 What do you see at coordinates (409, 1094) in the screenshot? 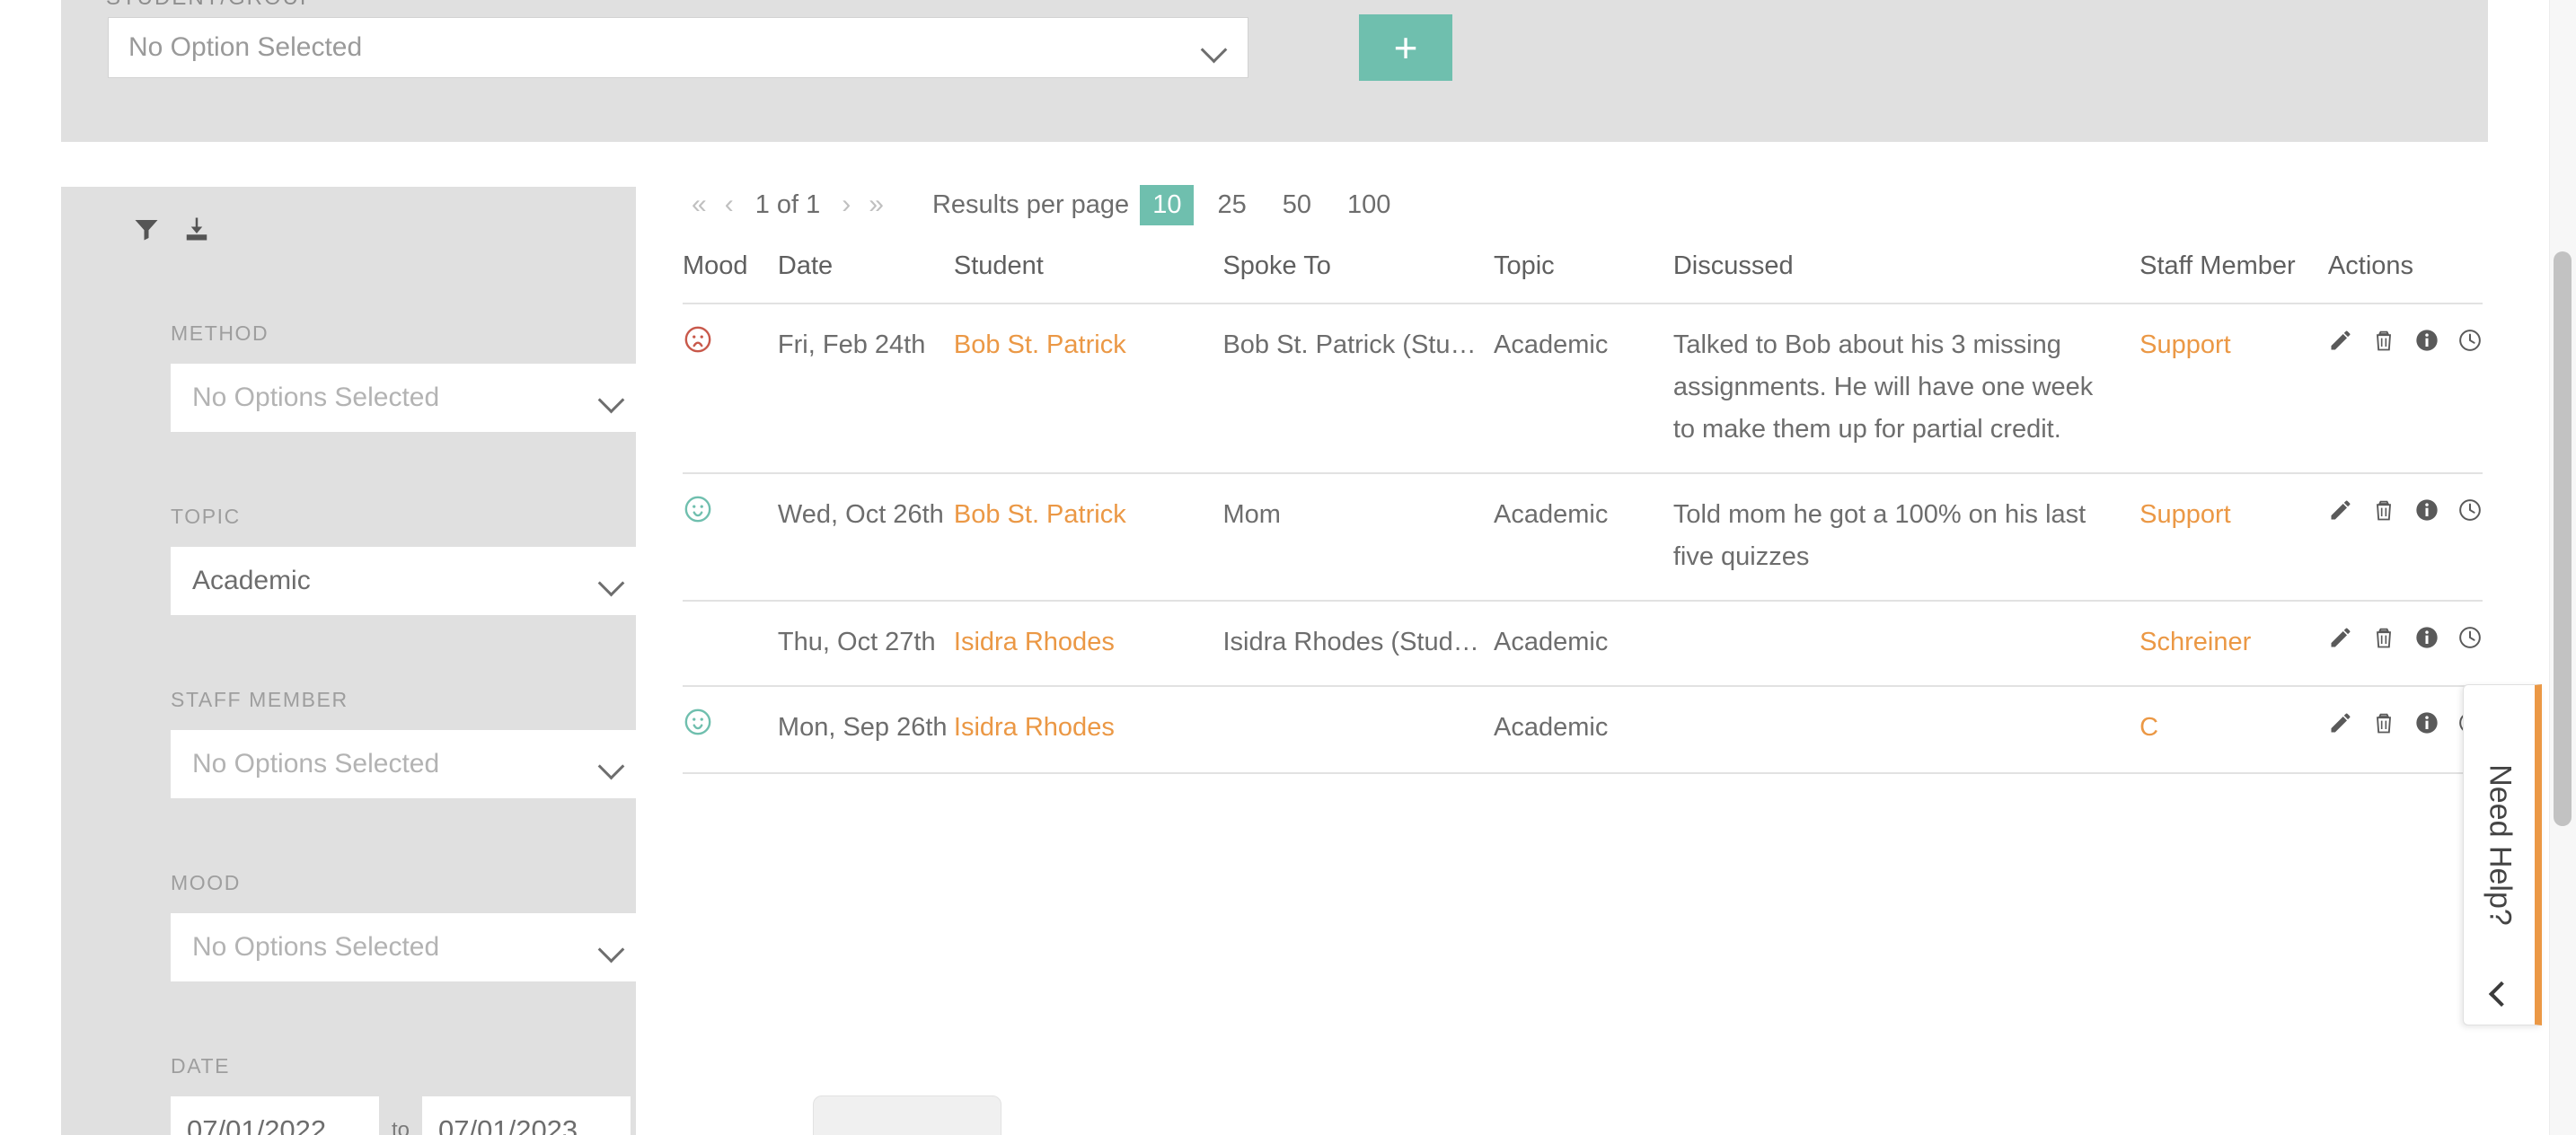
I see `filter-date: DATE to` at bounding box center [409, 1094].